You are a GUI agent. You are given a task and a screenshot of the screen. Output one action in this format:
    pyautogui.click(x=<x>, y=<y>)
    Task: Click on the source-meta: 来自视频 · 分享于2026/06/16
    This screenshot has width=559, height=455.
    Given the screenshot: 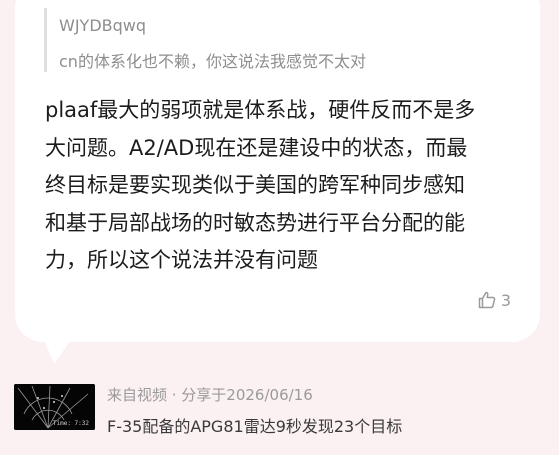 What is the action you would take?
    pyautogui.click(x=210, y=395)
    